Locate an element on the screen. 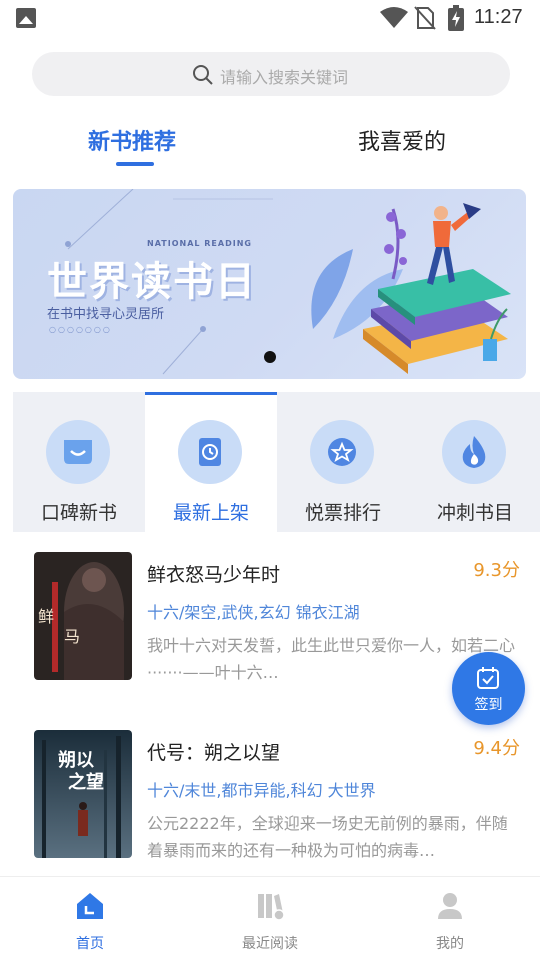  book-score: 9.3分 is located at coordinates (496, 570).